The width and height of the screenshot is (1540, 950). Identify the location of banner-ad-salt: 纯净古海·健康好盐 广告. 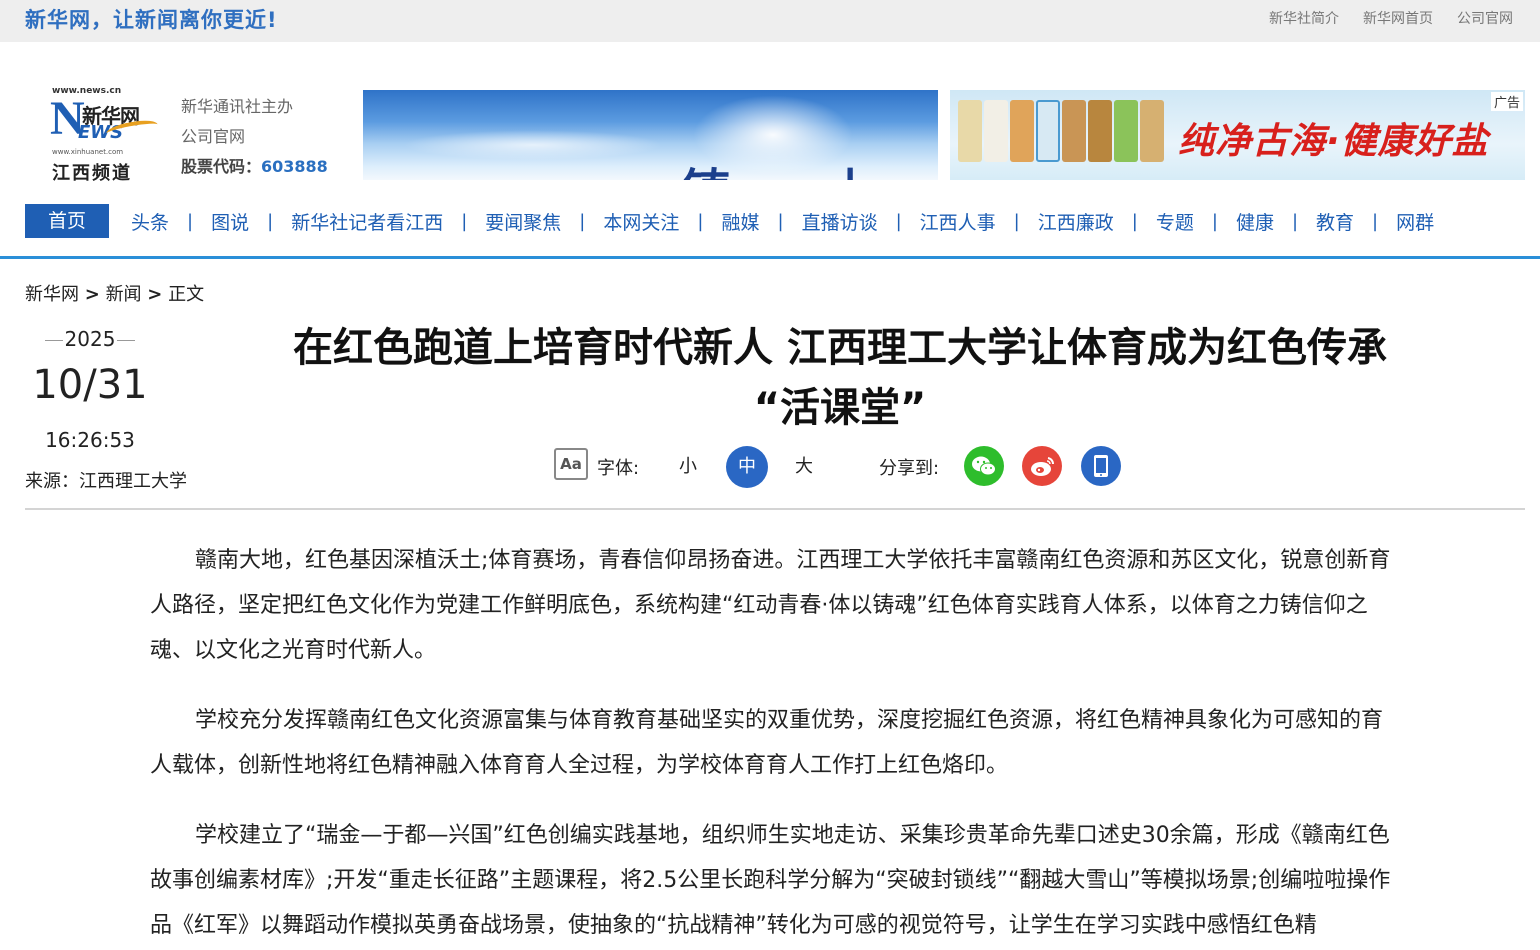
(1237, 135).